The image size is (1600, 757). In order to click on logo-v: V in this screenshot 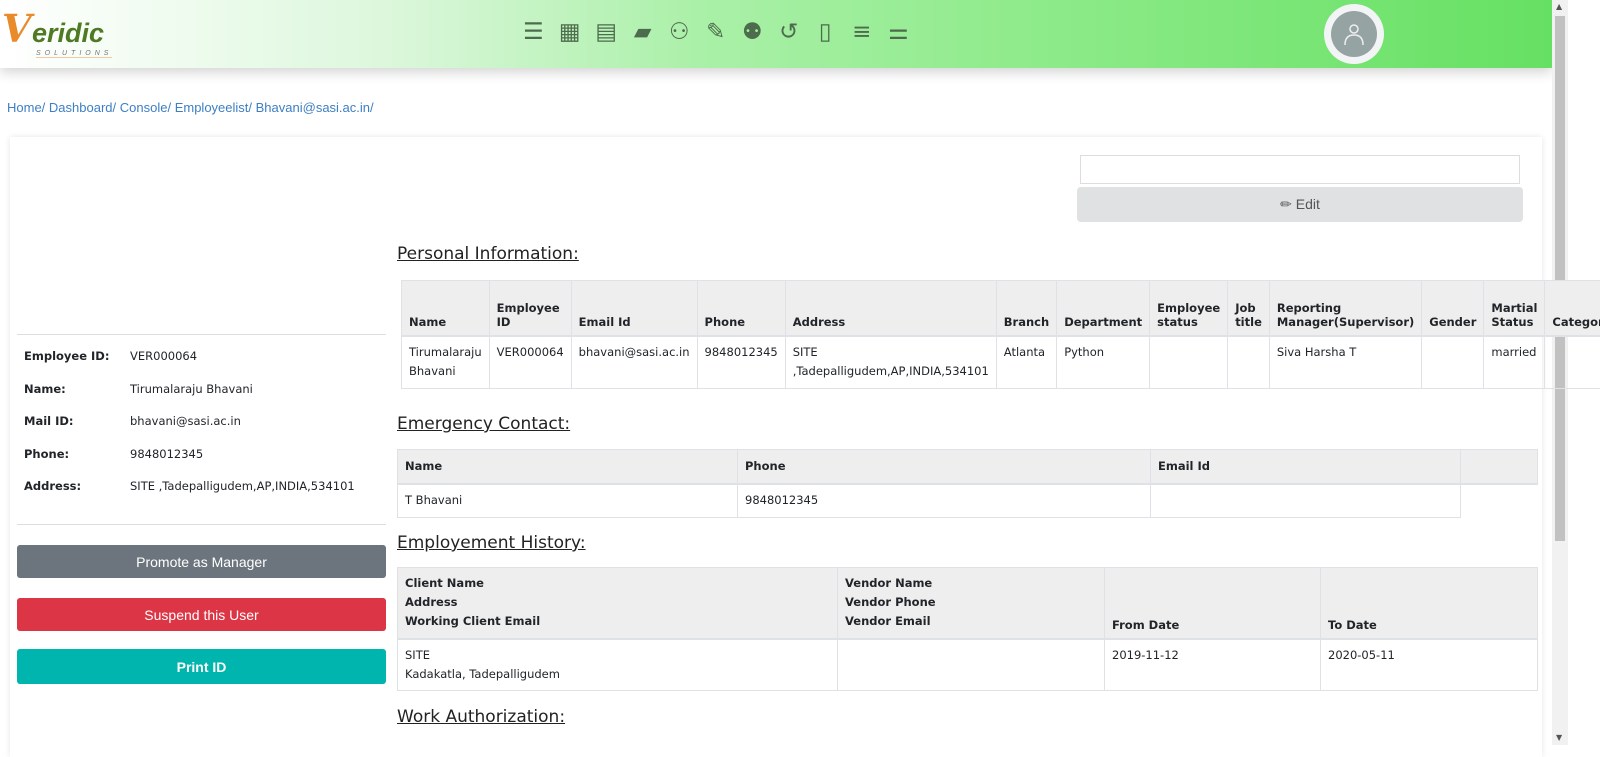, I will do `click(16, 28)`.